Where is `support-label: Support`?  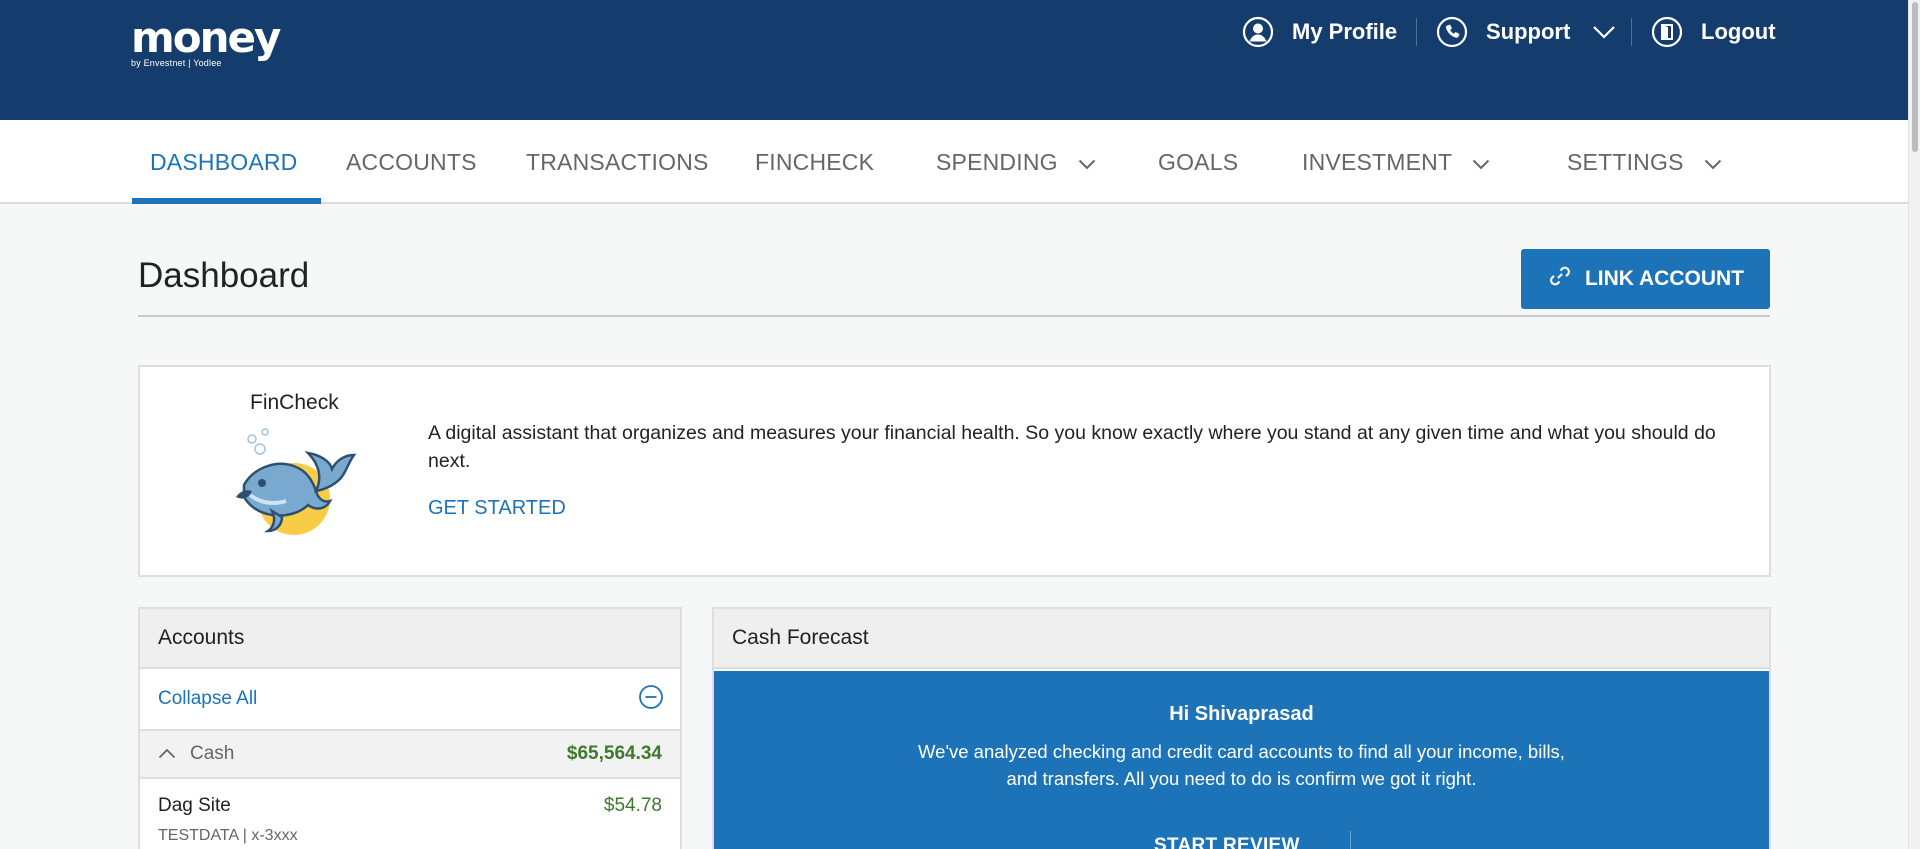 support-label: Support is located at coordinates (1528, 31).